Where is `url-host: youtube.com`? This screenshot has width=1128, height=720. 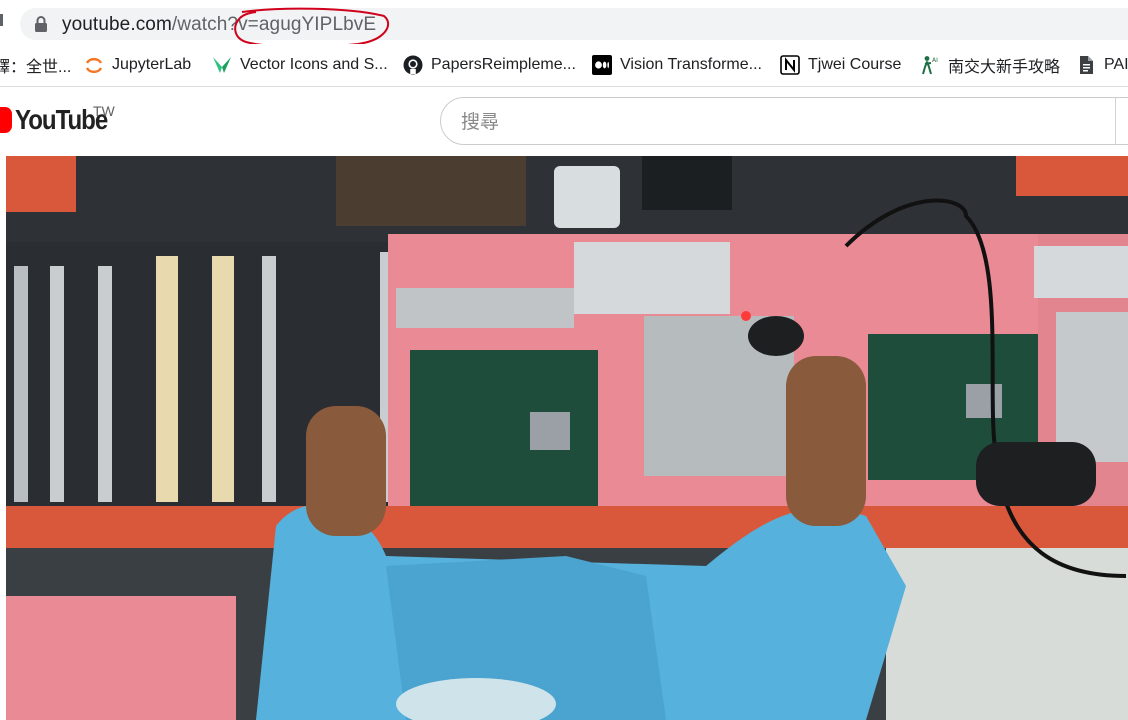 url-host: youtube.com is located at coordinates (117, 24).